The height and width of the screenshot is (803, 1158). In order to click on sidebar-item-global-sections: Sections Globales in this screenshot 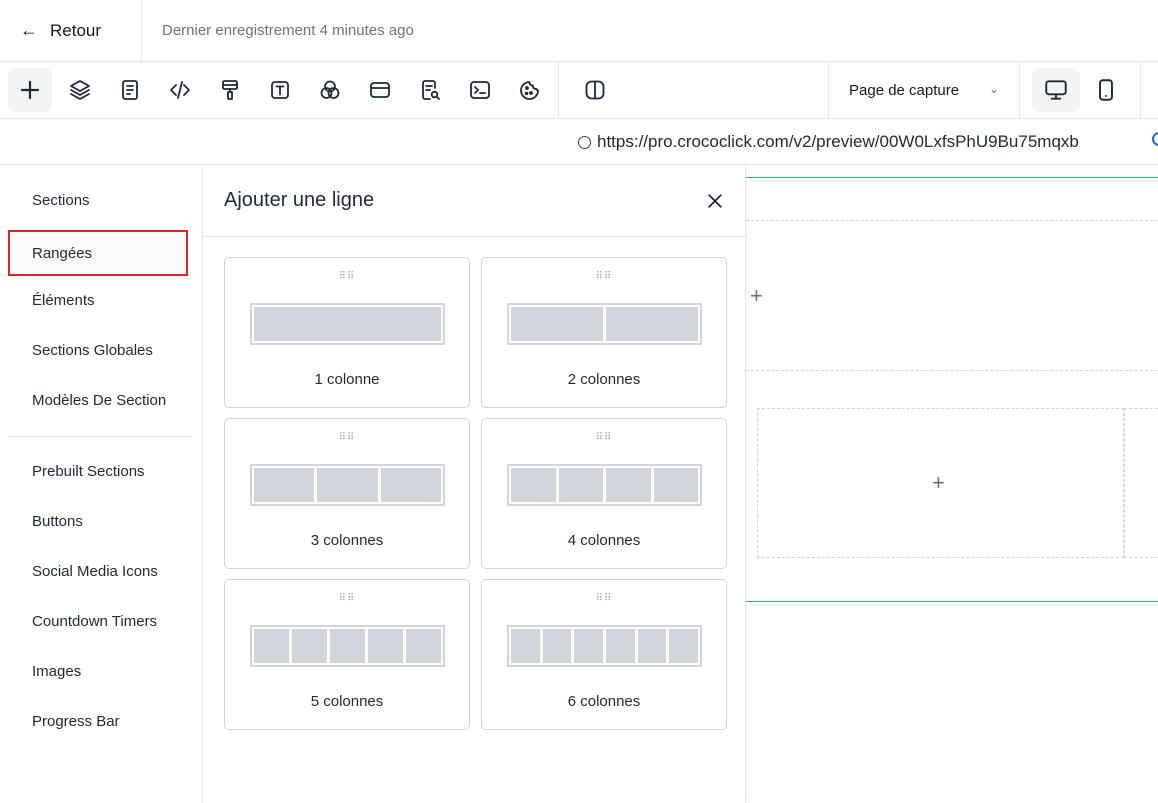, I will do `click(98, 350)`.